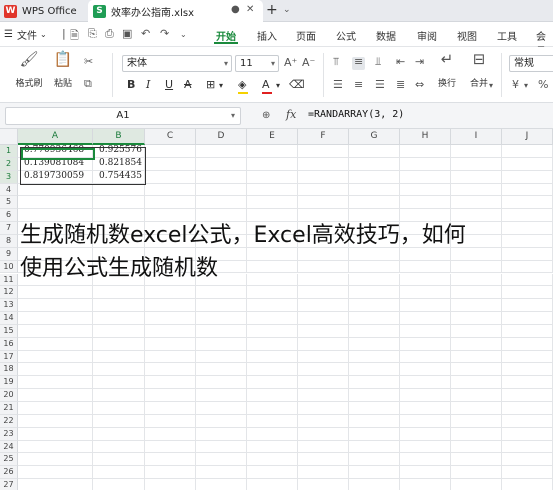 The image size is (553, 490). I want to click on cell-b15, so click(119, 331).